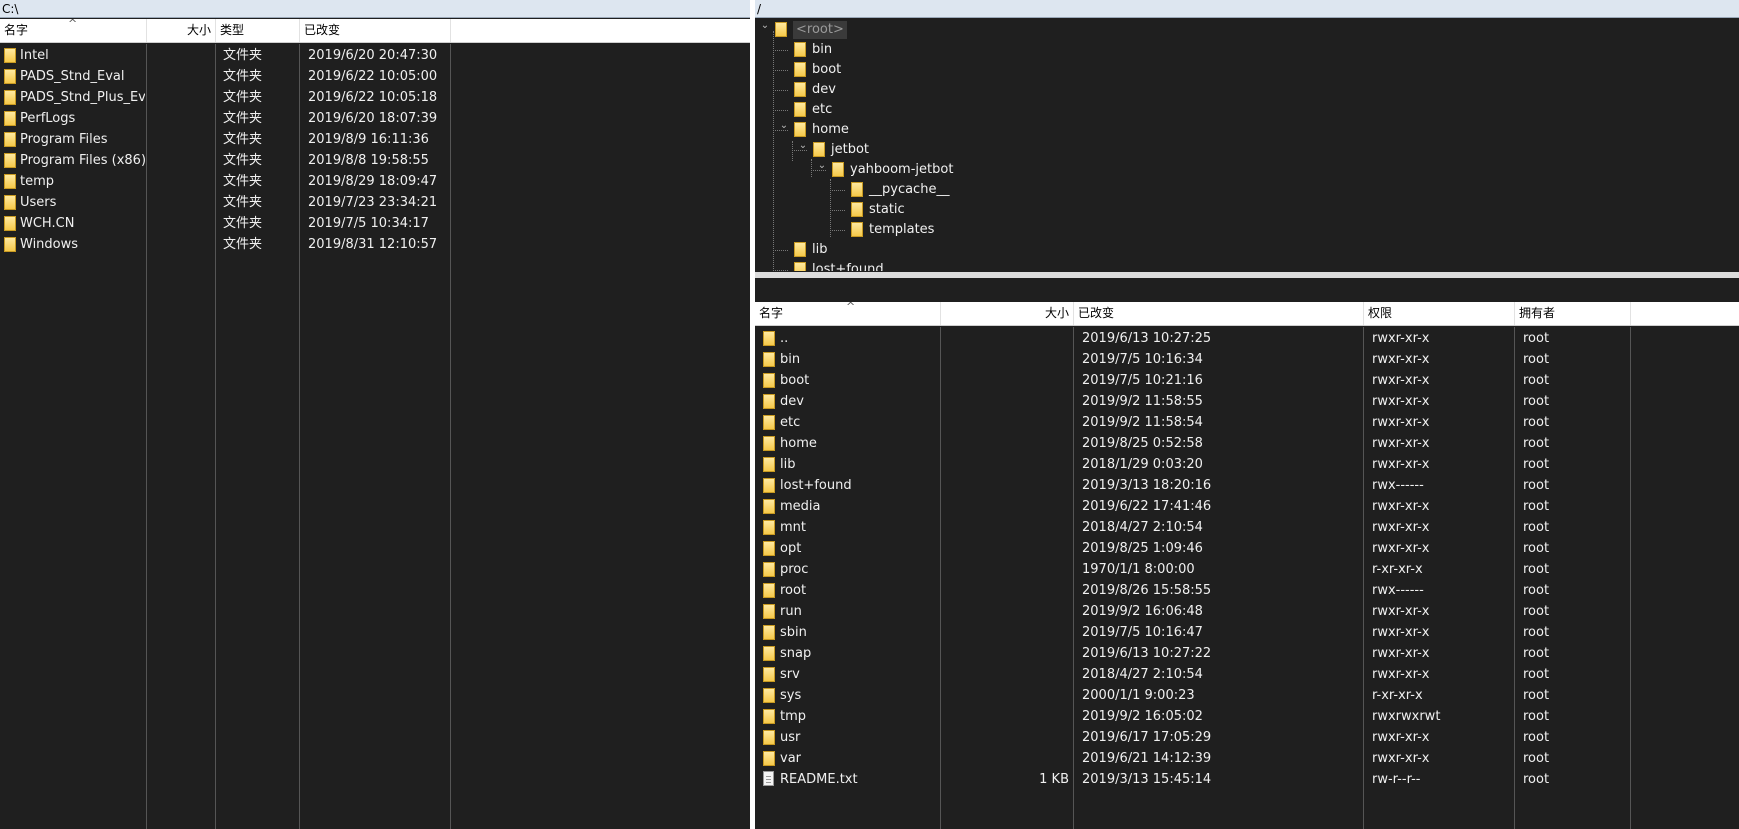  Describe the element at coordinates (1247, 275) in the screenshot. I see `pane-splitter` at that location.